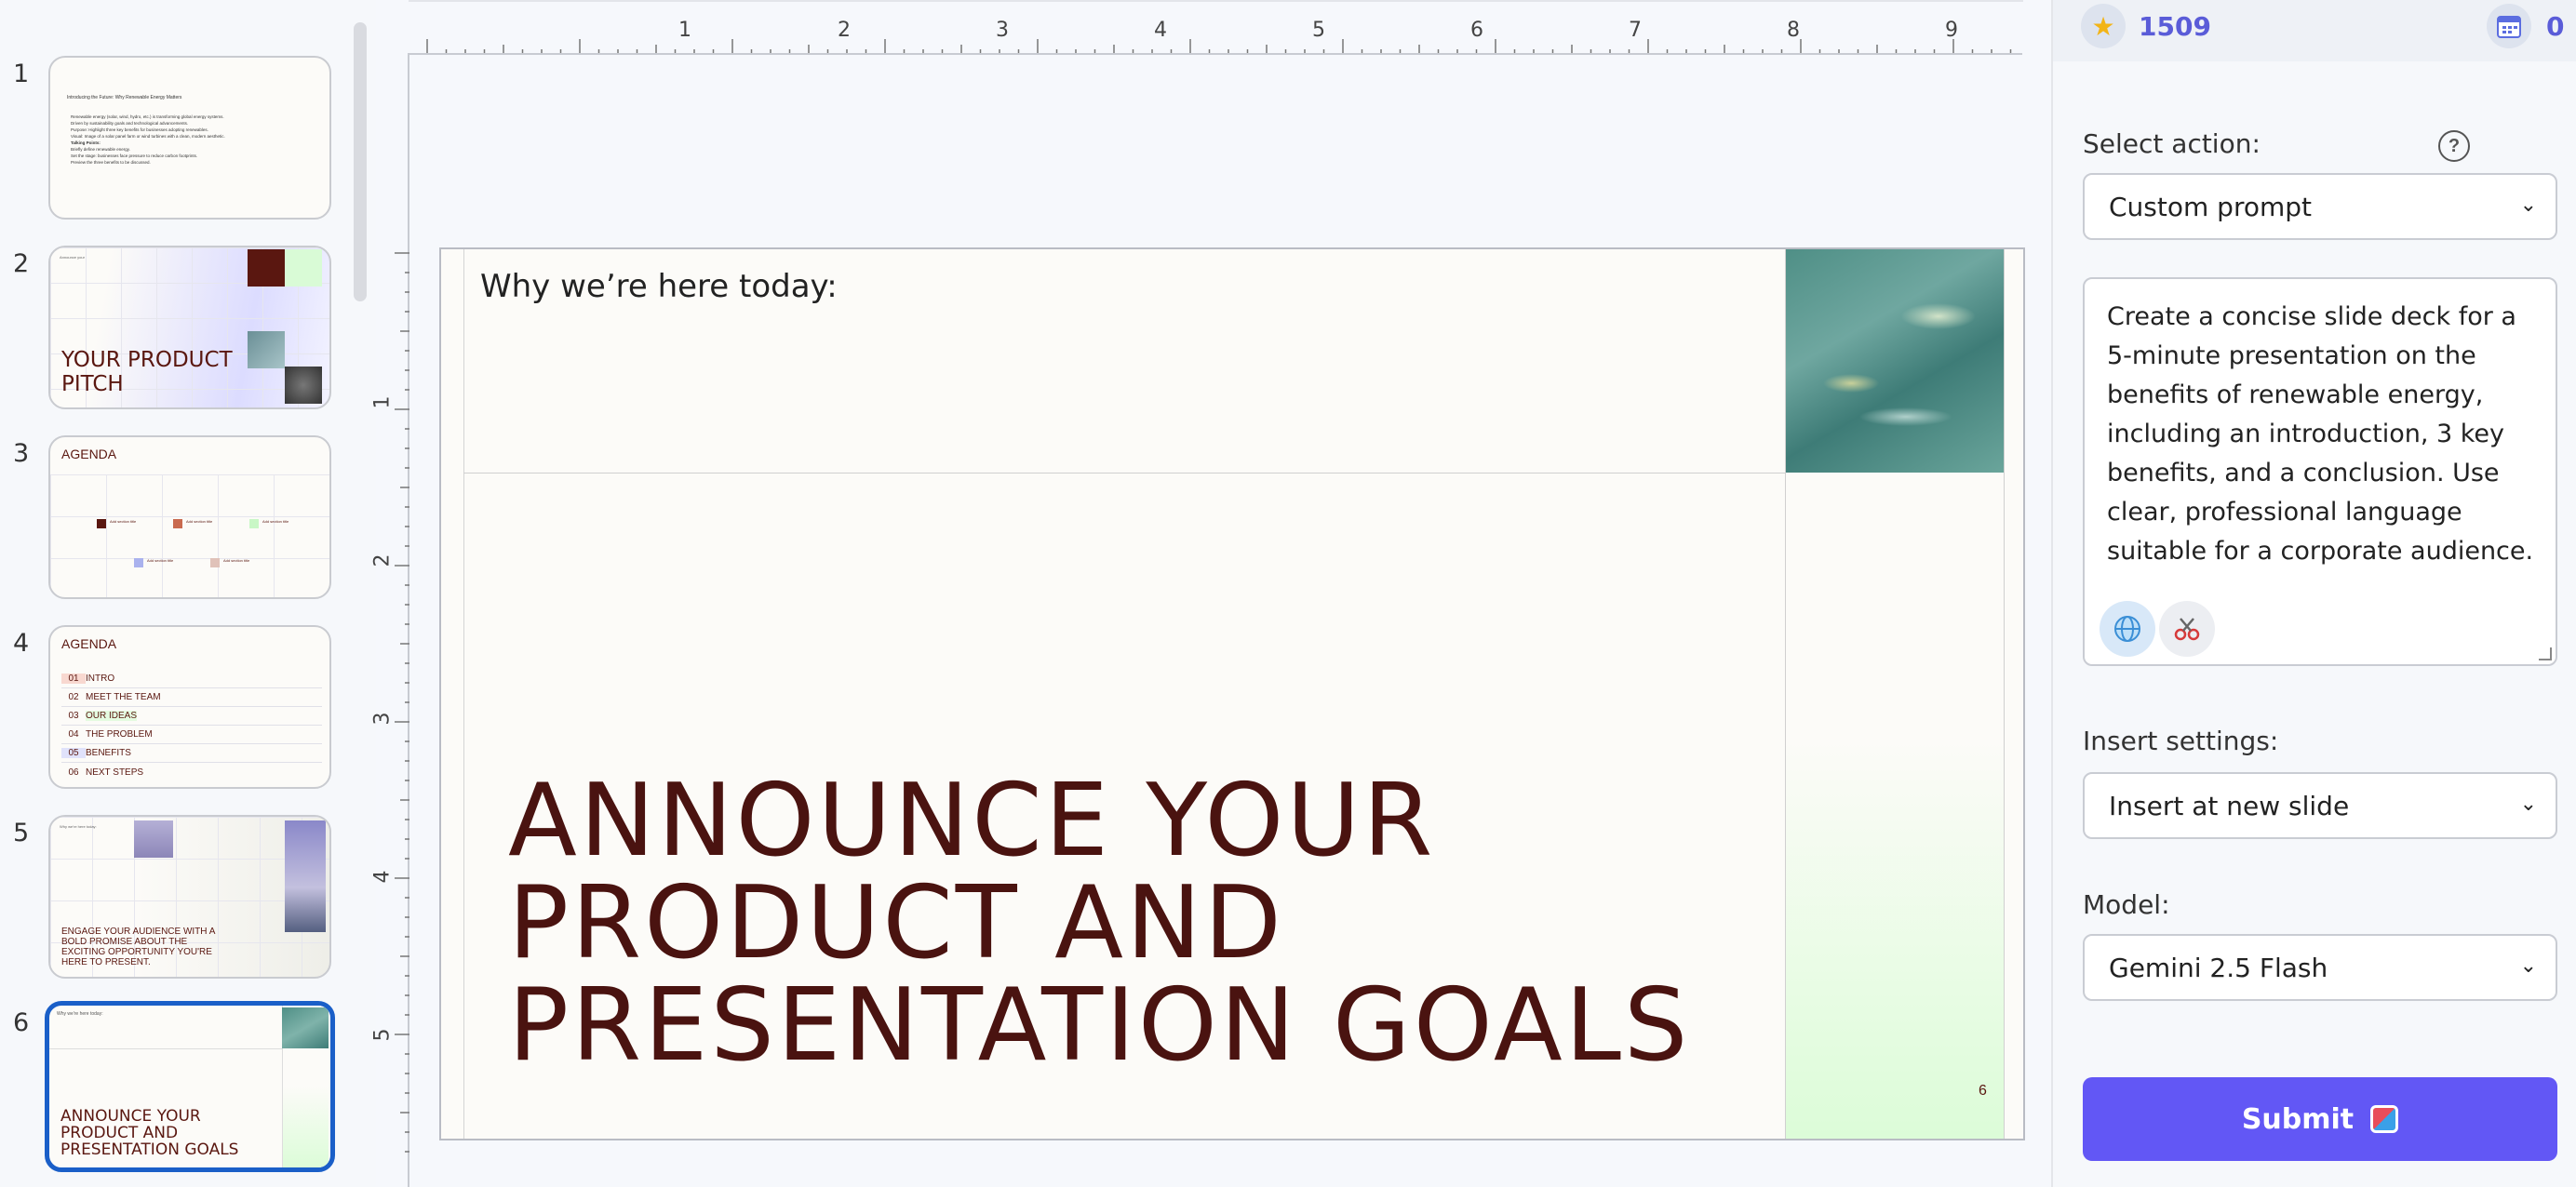 Image resolution: width=2576 pixels, height=1187 pixels. What do you see at coordinates (21, 263) in the screenshot?
I see `thumb-number: 2` at bounding box center [21, 263].